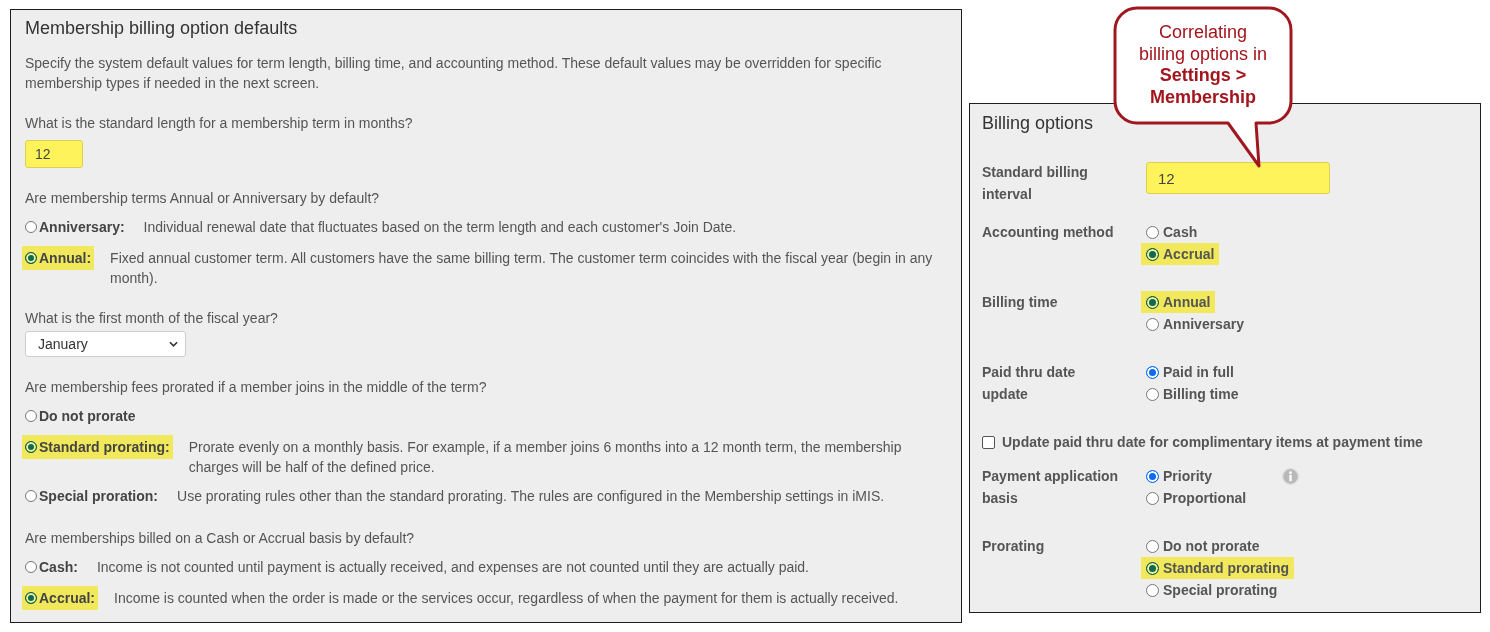  Describe the element at coordinates (1203, 65) in the screenshot. I see `callout-text: Correlating billing options in Settings > Membership` at that location.